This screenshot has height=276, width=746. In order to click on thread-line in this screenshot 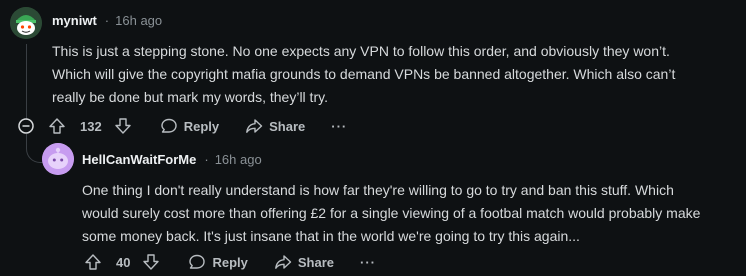, I will do `click(26, 82)`.